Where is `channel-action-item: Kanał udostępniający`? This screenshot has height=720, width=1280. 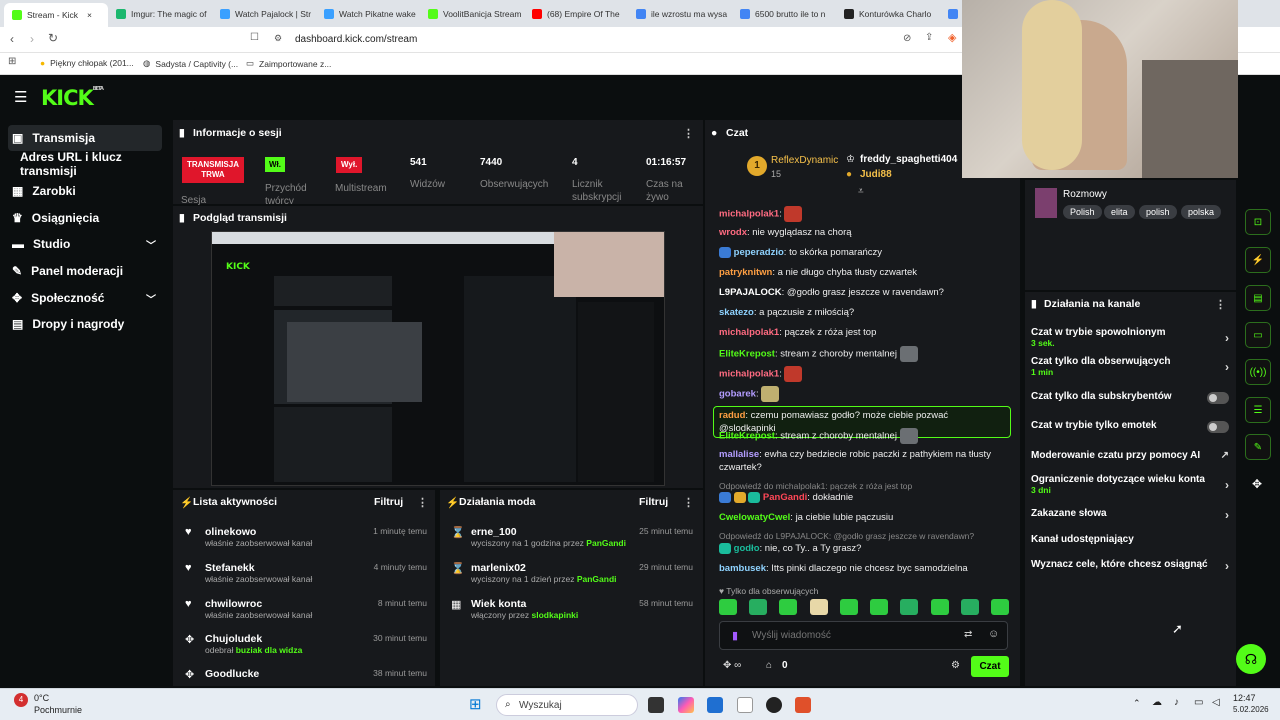
channel-action-item: Kanał udostępniający is located at coordinates (1130, 539).